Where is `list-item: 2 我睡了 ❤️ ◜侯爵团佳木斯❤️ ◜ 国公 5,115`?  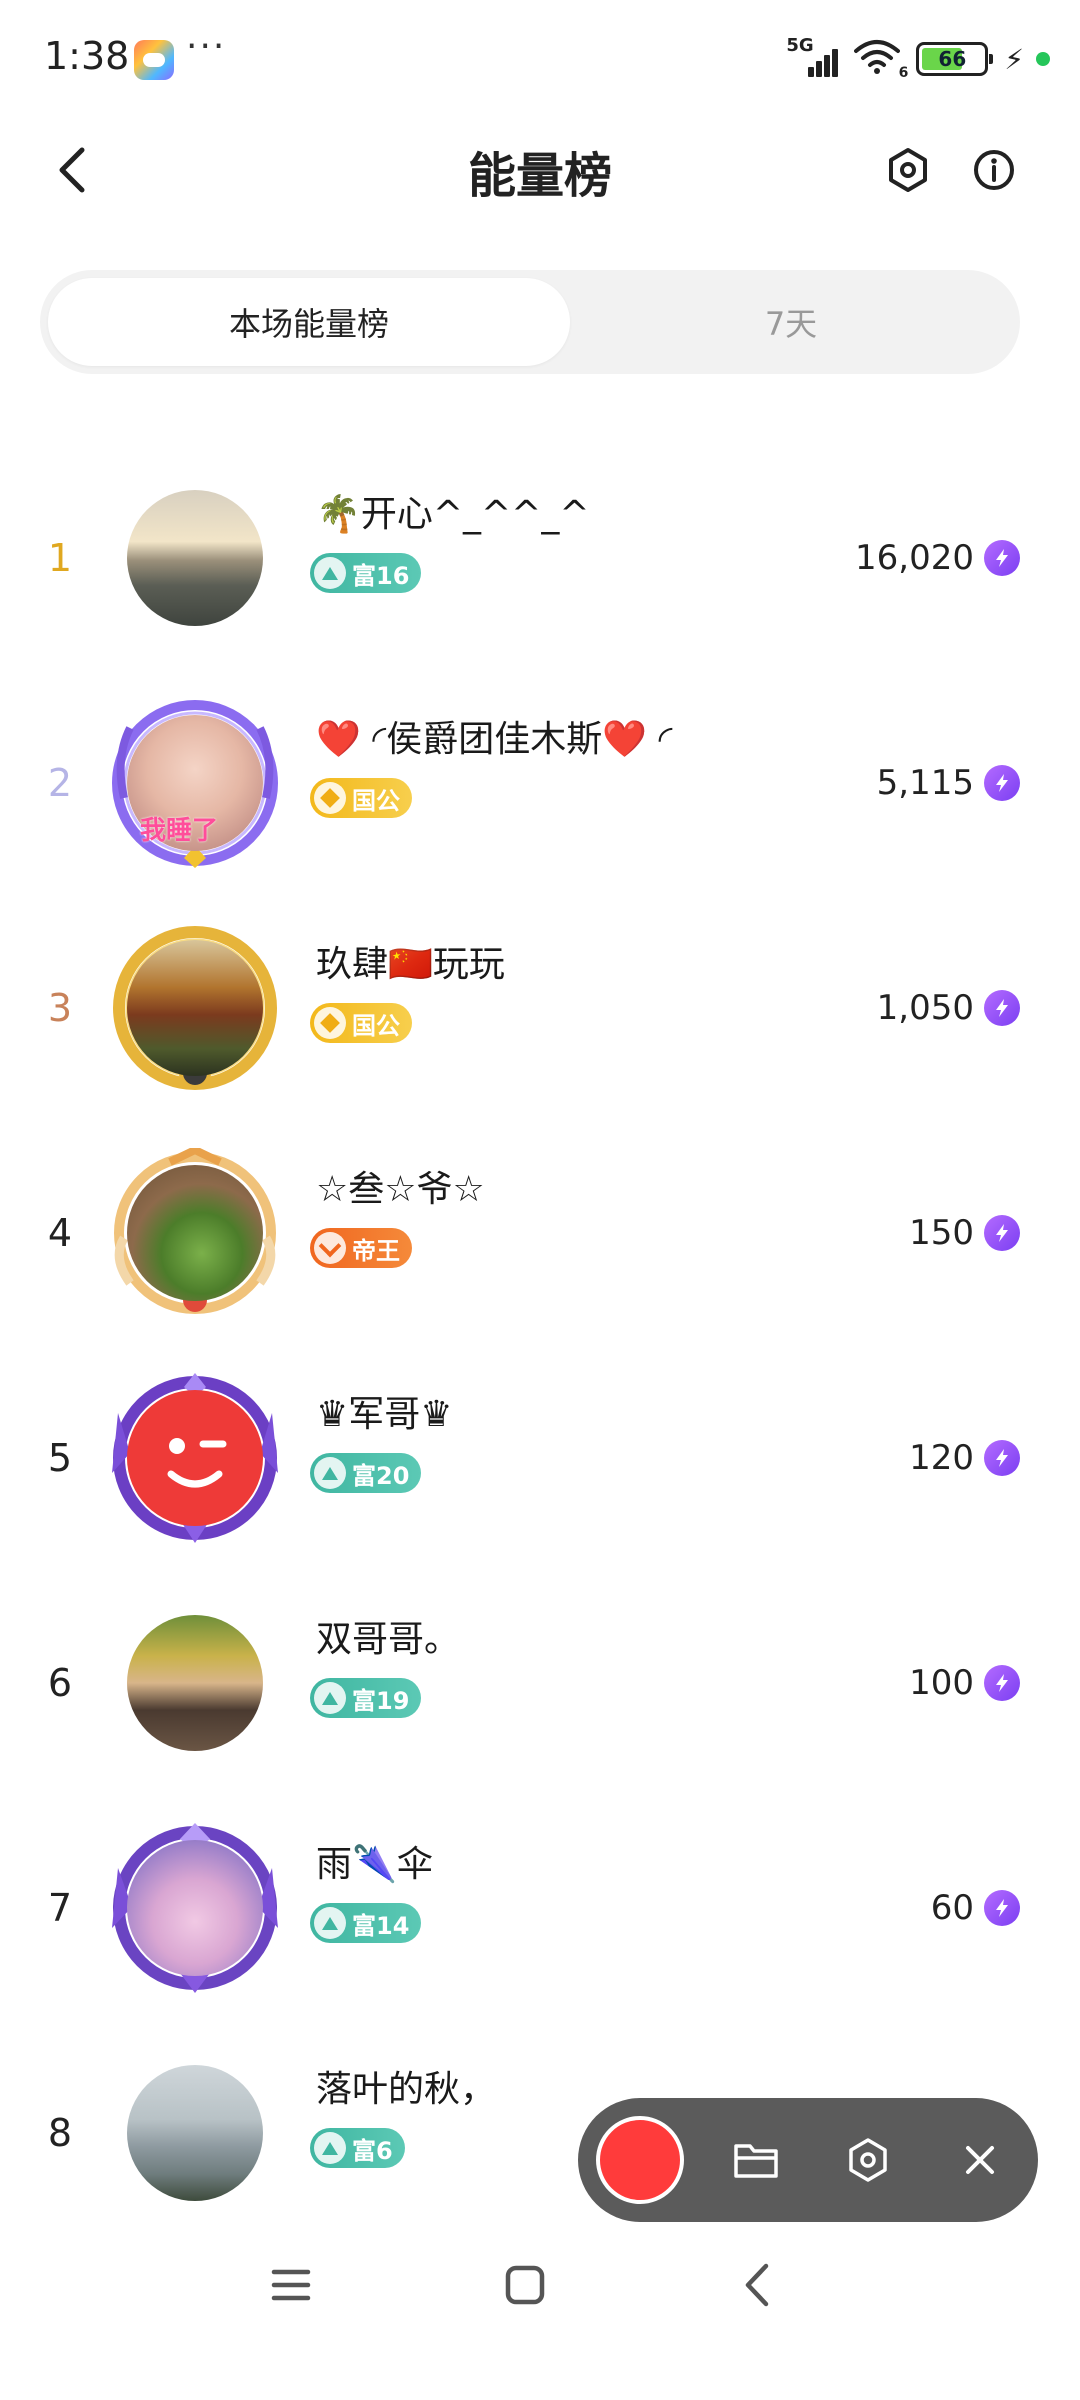 list-item: 2 我睡了 ❤️ ◜侯爵团佳木斯❤️ ◜ 国公 5,115 is located at coordinates (540, 782).